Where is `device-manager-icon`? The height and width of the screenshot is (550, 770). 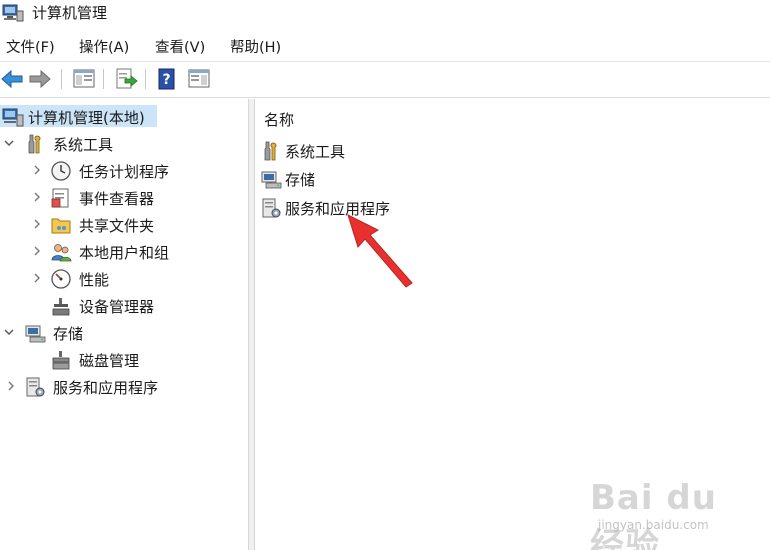
device-manager-icon is located at coordinates (61, 307).